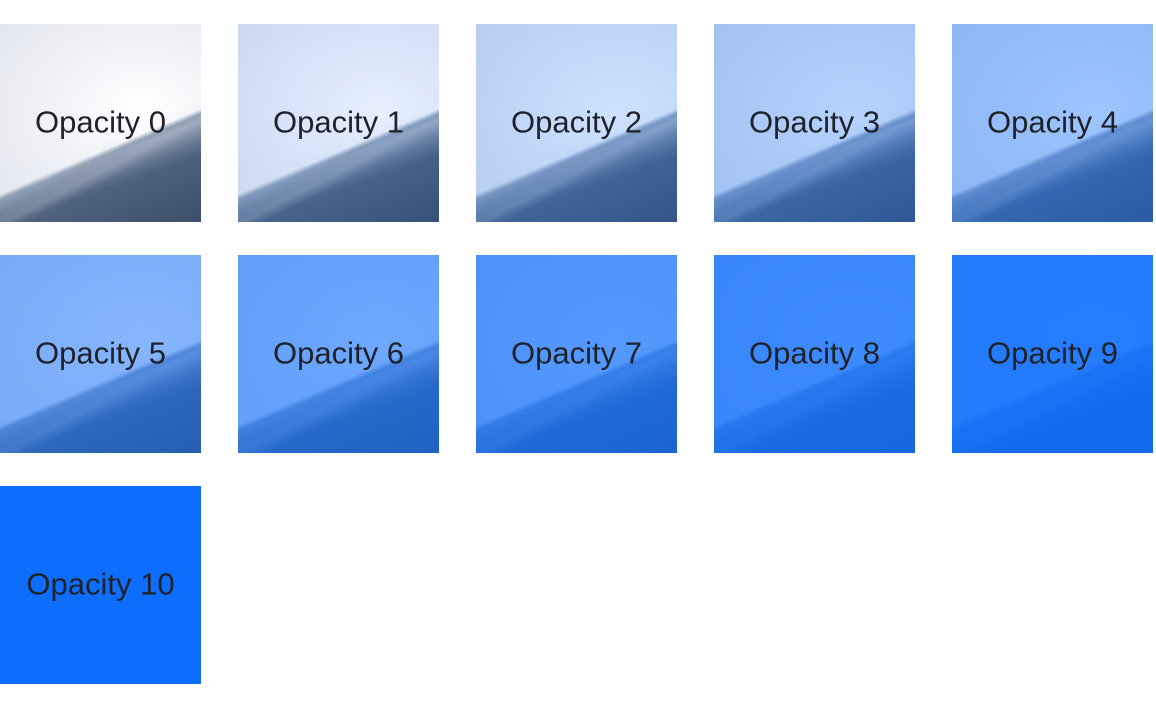 The width and height of the screenshot is (1156, 725). I want to click on tile-label: Opacity 0, so click(100, 122).